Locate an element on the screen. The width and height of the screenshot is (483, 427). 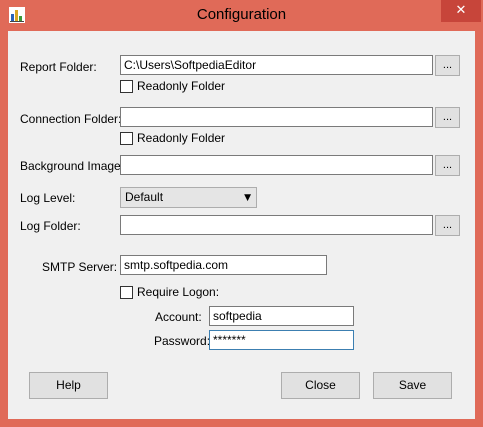
require-logon-checkbox: Require Logon: is located at coordinates (180, 292).